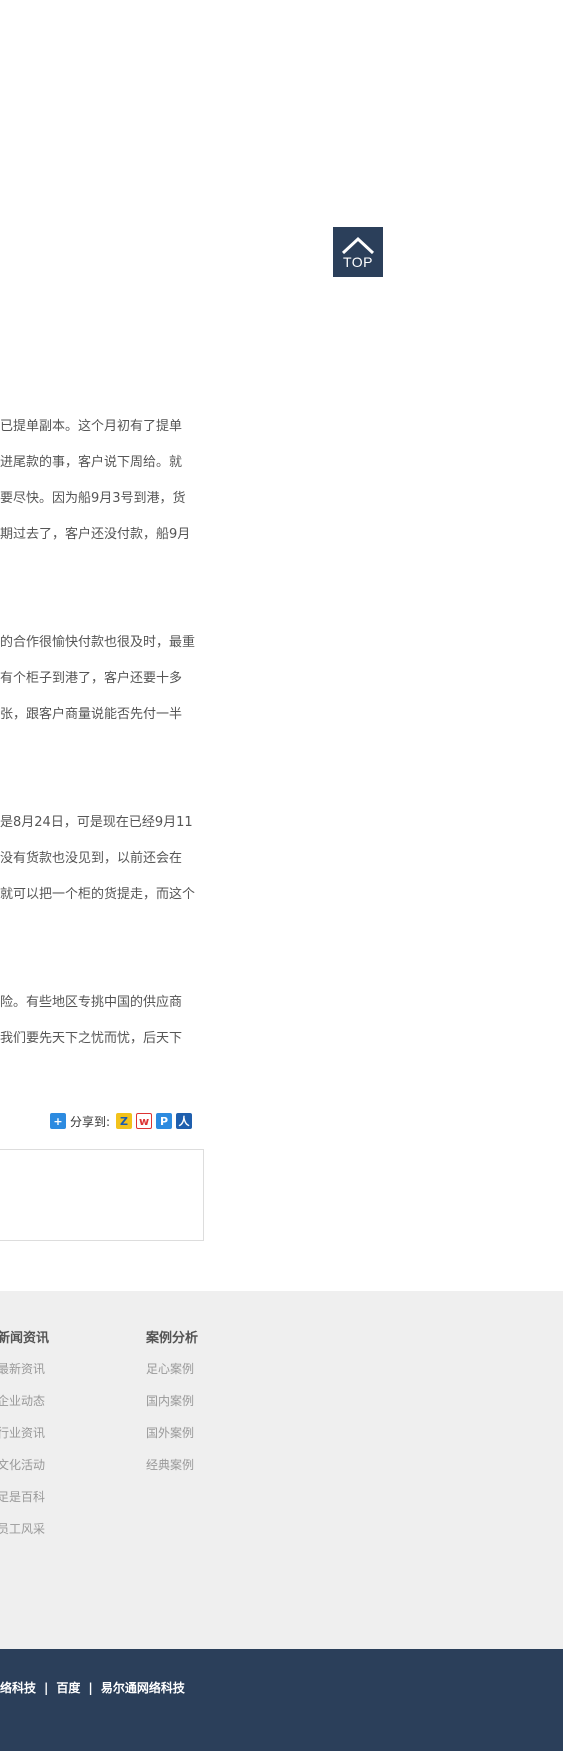 The width and height of the screenshot is (563, 1751). What do you see at coordinates (93, 498) in the screenshot?
I see `article-line: 要尽快。因为船9月3号到港，货` at bounding box center [93, 498].